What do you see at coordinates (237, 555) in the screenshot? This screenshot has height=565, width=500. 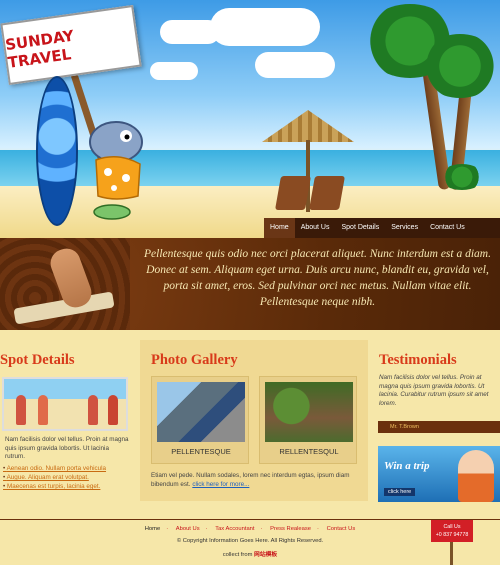 I see `collect-prefix: collect from` at bounding box center [237, 555].